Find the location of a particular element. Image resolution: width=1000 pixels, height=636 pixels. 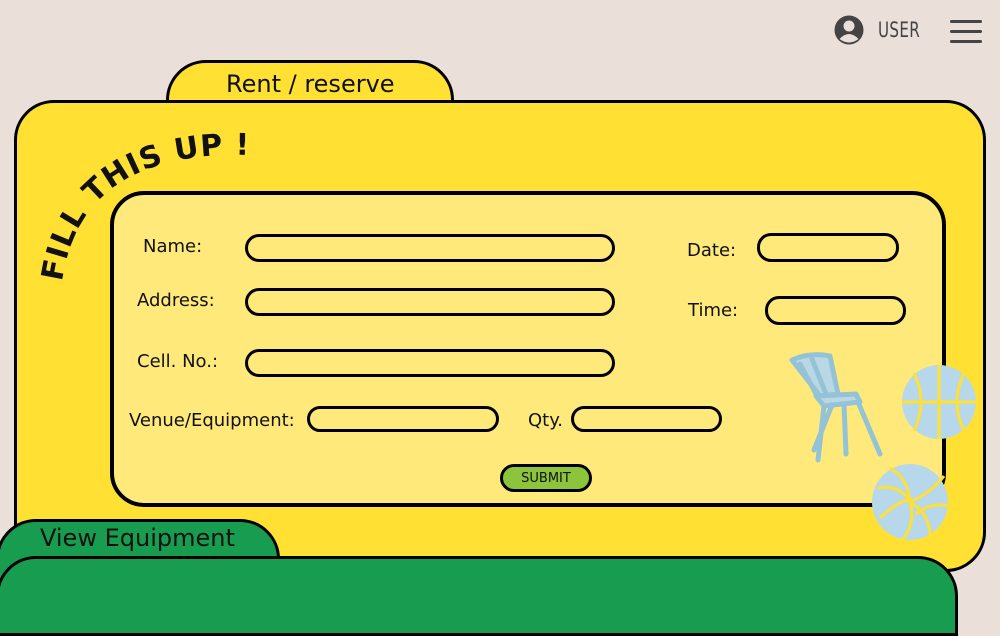

tab-view-equipment-label: View Equipment is located at coordinates (137, 538).